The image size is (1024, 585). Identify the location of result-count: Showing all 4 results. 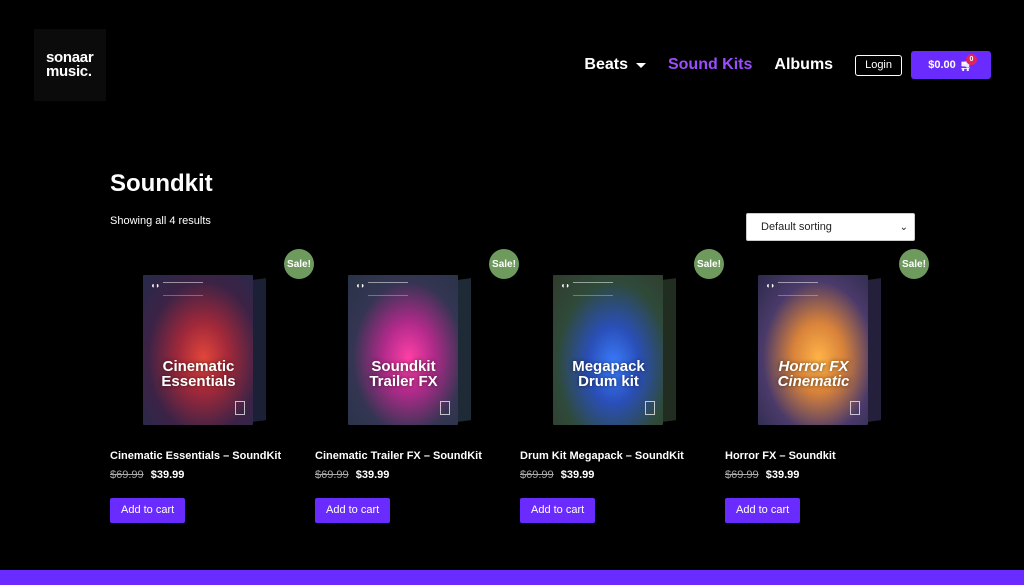
(160, 221).